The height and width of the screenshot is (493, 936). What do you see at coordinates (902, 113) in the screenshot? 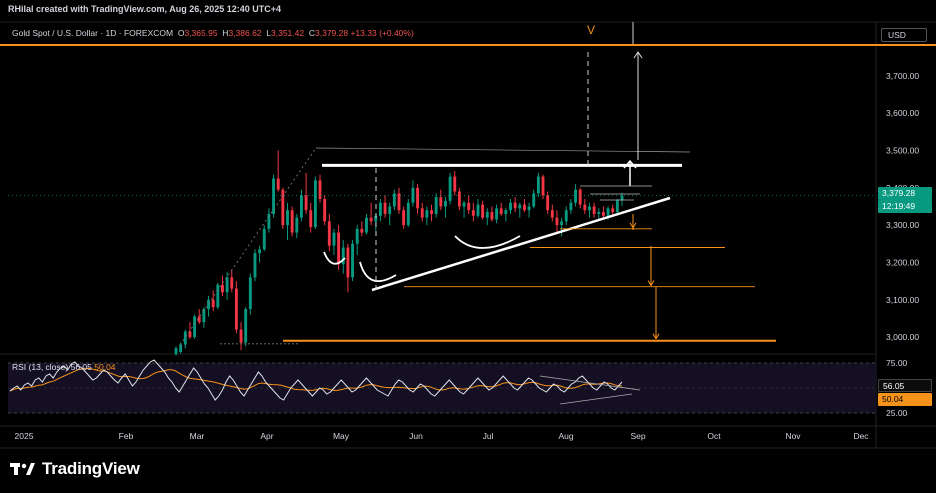
I see `y-tick-label: 3,600.00` at bounding box center [902, 113].